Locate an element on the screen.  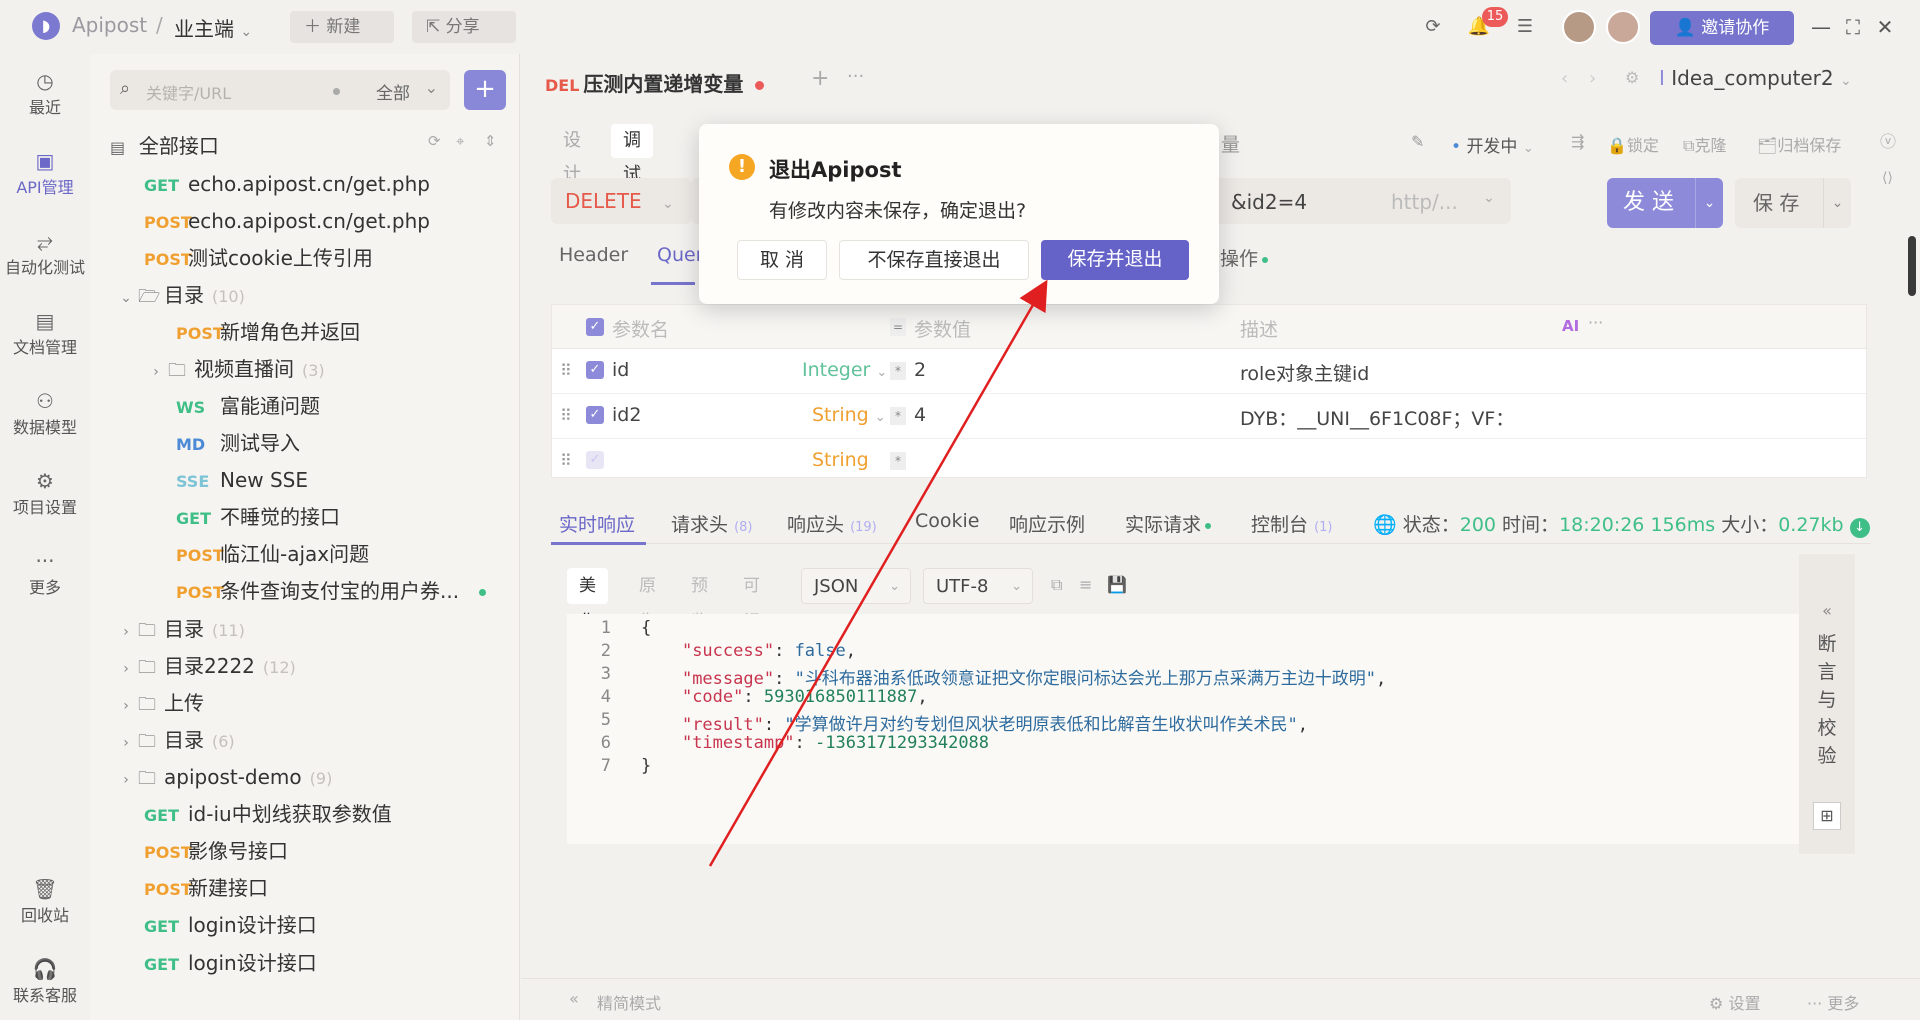
clone-button: ⧉克隆 is located at coordinates (1704, 144).